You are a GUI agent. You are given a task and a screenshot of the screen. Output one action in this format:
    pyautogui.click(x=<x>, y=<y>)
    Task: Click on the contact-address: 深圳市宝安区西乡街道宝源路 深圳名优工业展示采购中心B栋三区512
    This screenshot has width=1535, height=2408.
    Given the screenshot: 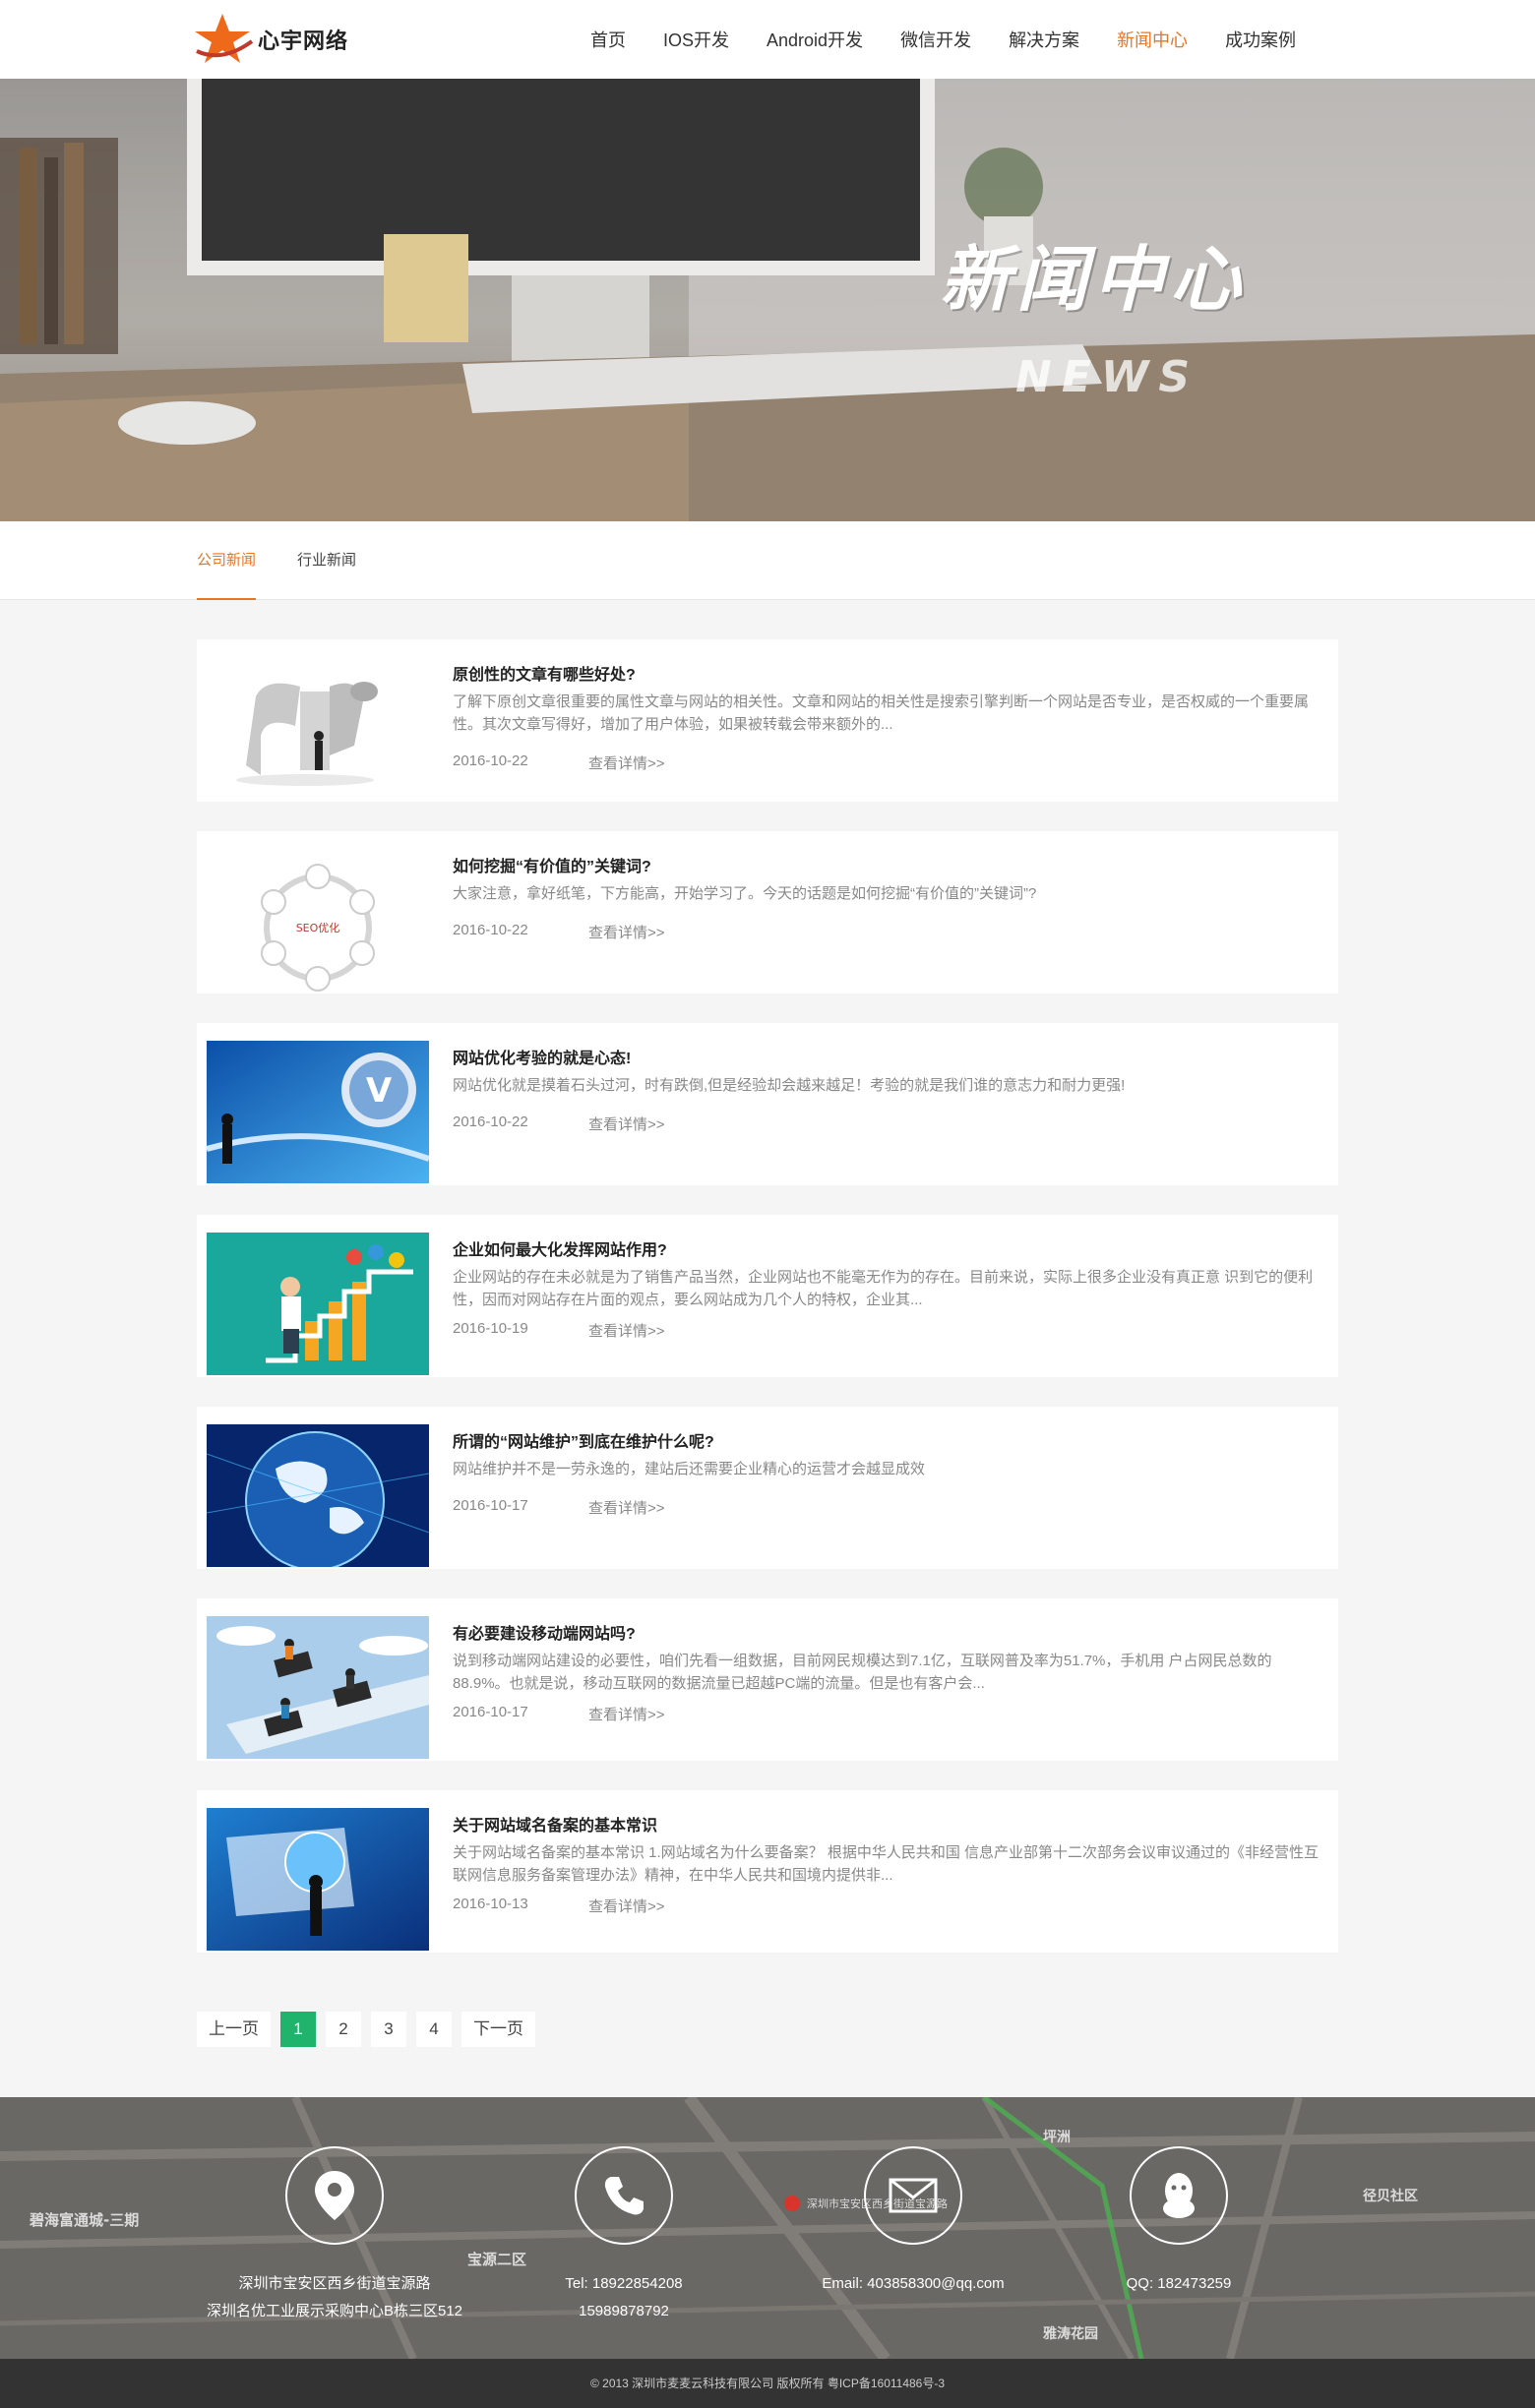 What is the action you would take?
    pyautogui.click(x=334, y=2235)
    